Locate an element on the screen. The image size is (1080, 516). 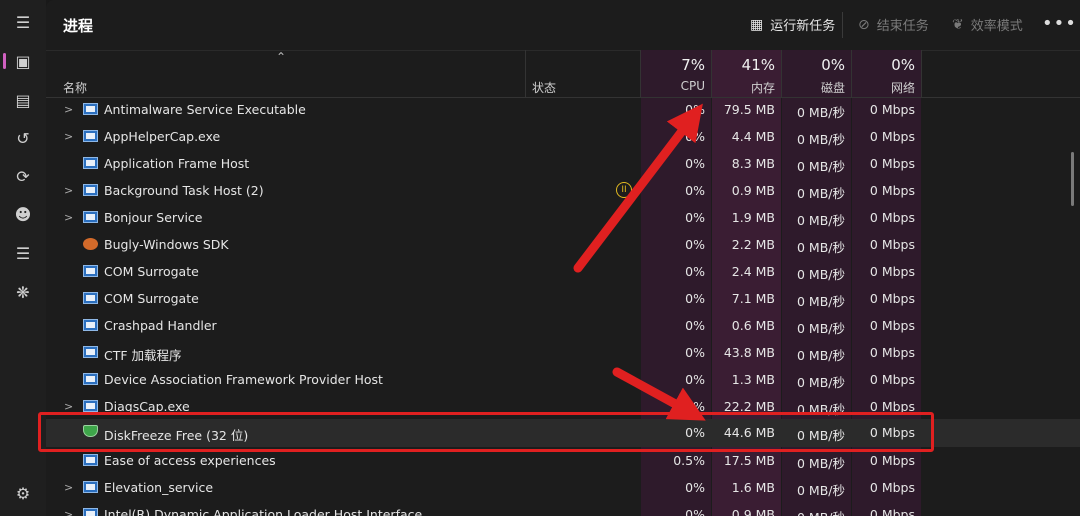
arrow-to-diskfreeze-memory is located at coordinates (659, 394).